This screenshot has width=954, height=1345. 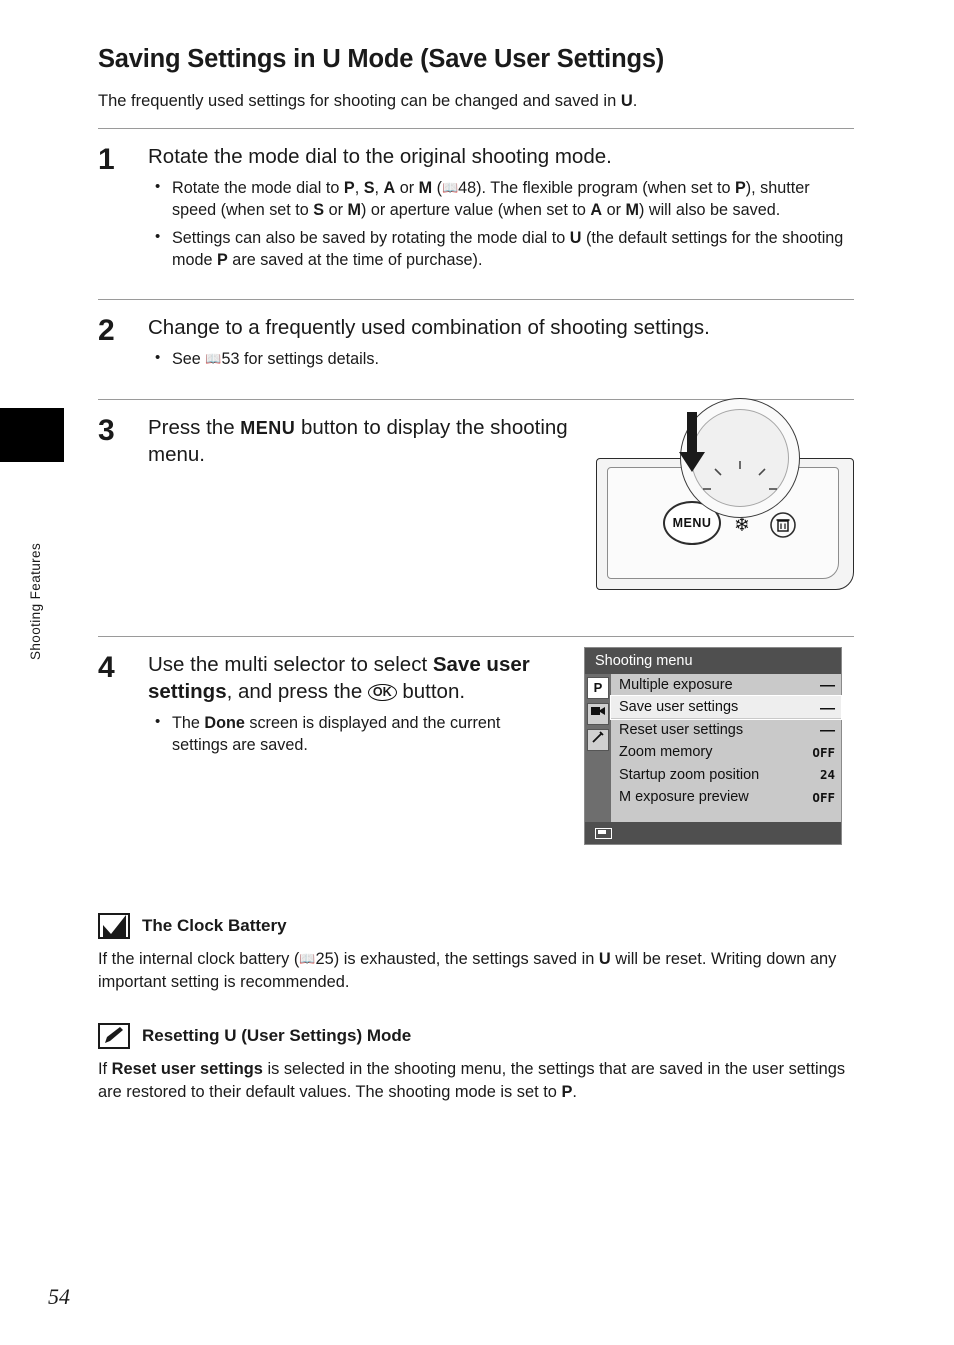 What do you see at coordinates (324, 1036) in the screenshot?
I see `note-title-part2: (User Settings) Mode` at bounding box center [324, 1036].